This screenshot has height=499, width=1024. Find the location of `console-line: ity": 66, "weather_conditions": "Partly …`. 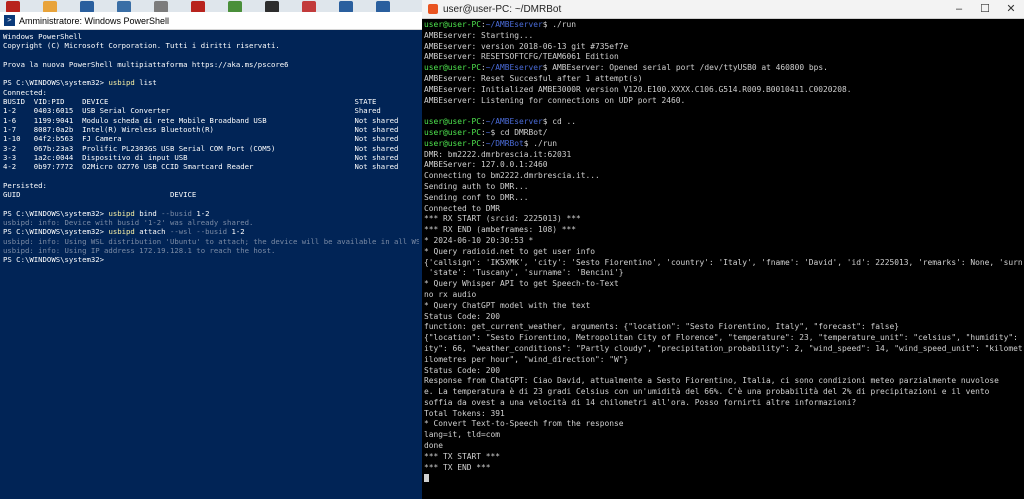

console-line: ity": 66, "weather_conditions": "Partly … is located at coordinates (723, 348).